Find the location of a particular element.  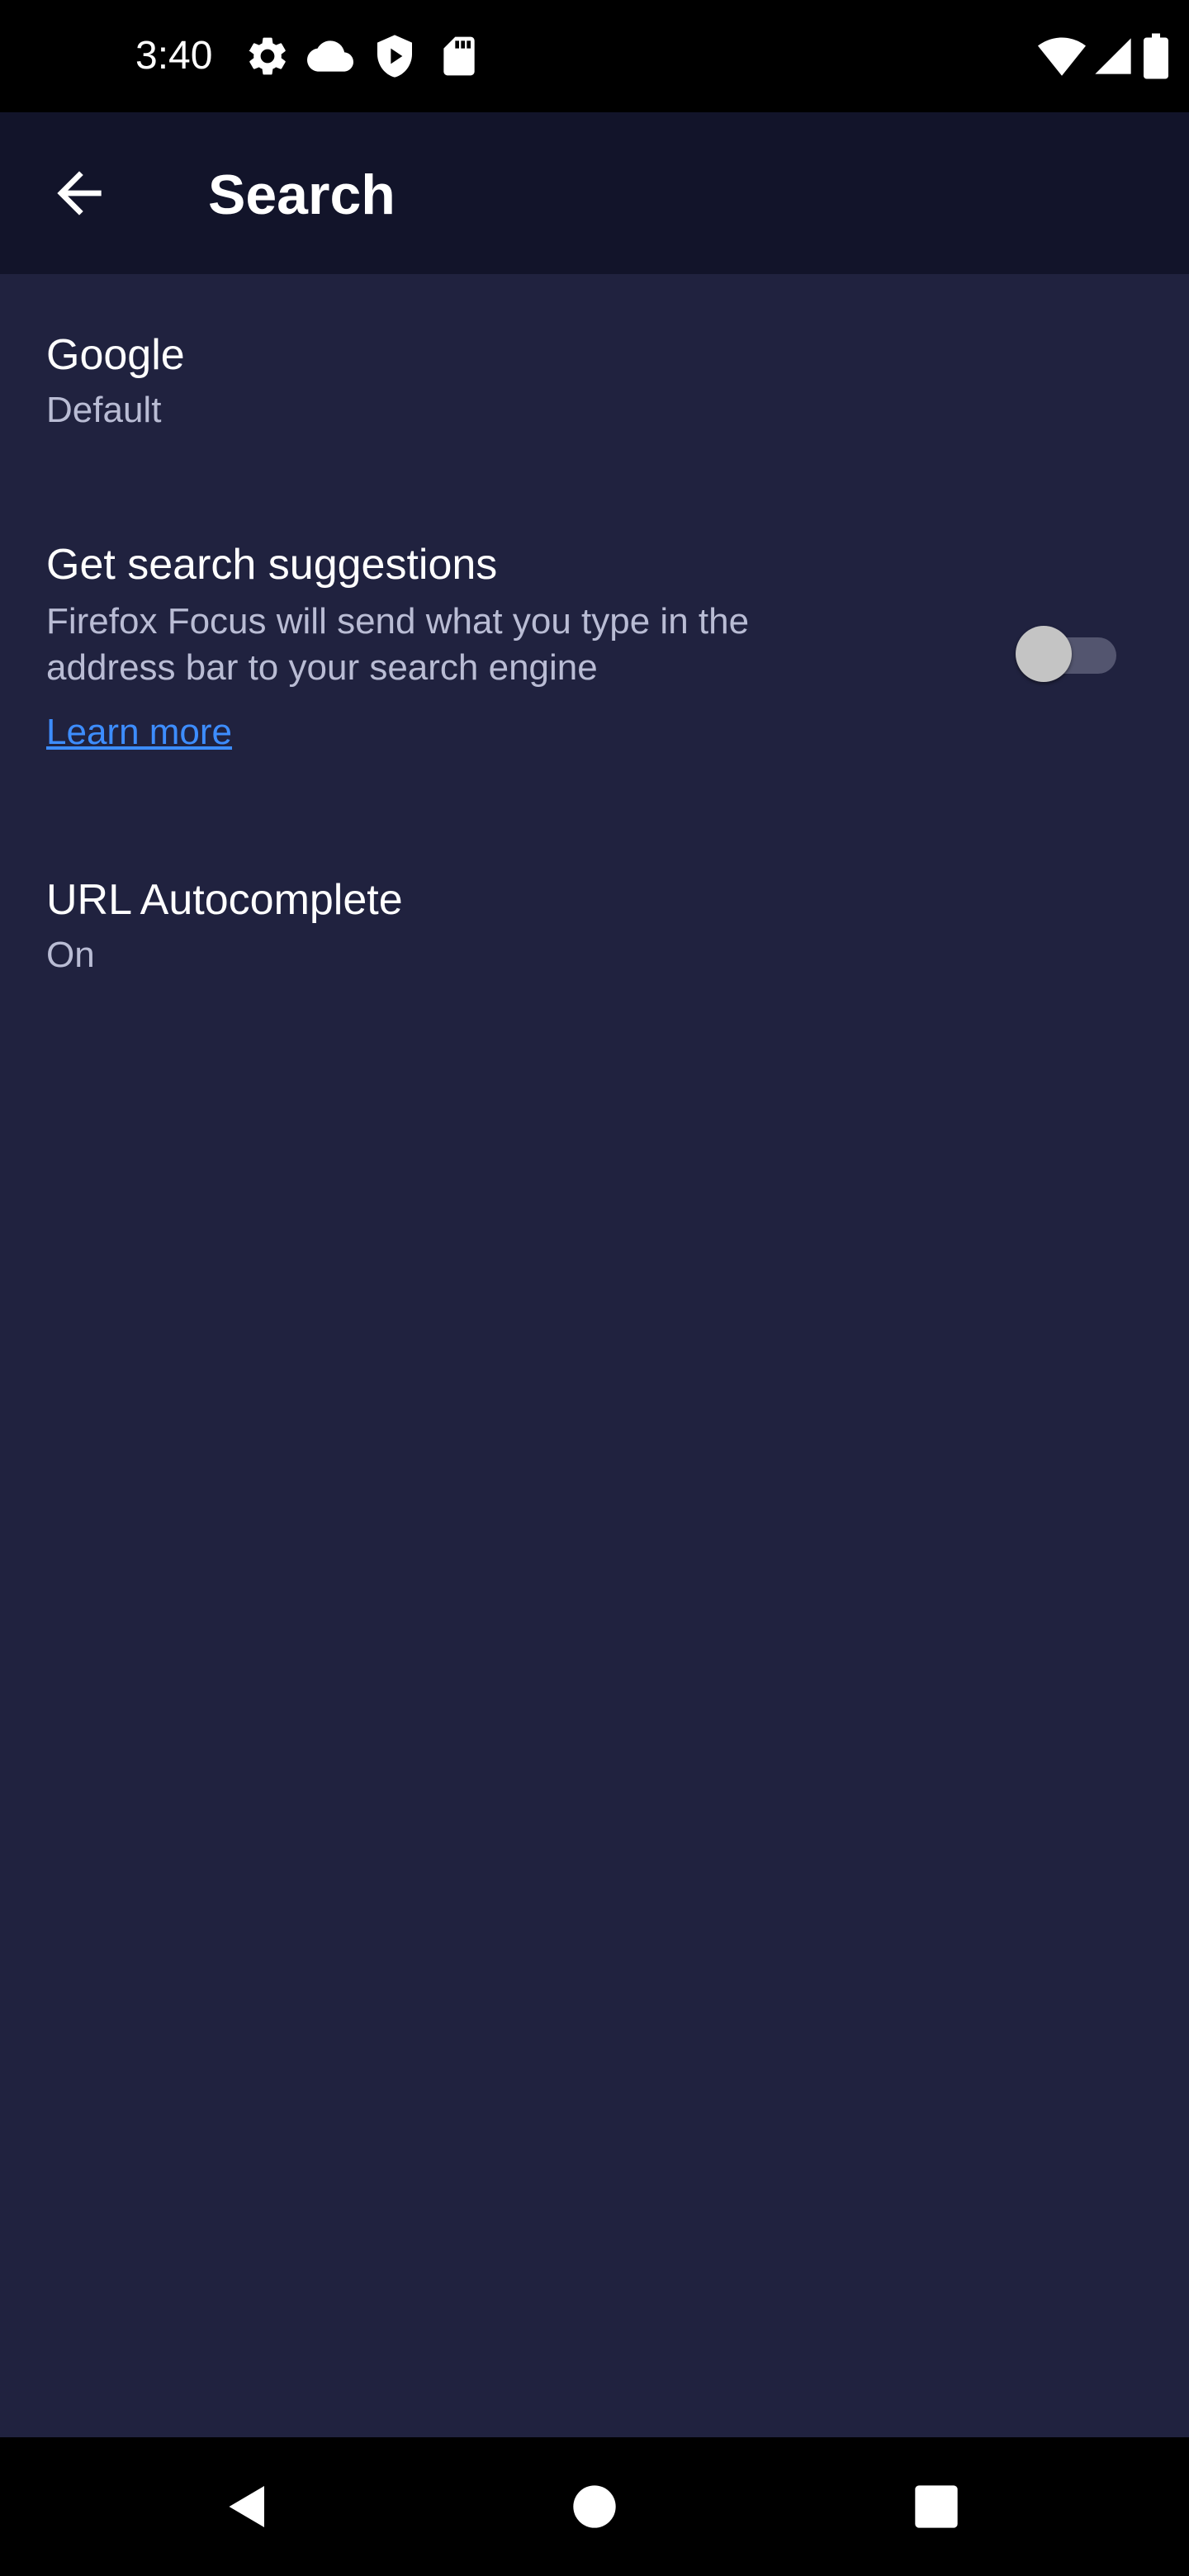

nav-recents-button is located at coordinates (936, 2506).